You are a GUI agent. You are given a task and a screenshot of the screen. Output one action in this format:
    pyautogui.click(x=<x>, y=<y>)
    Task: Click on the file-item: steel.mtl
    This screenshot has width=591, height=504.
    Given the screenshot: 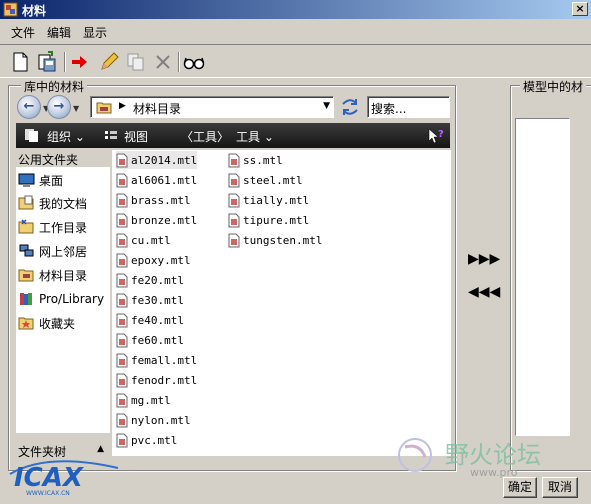 What is the action you would take?
    pyautogui.click(x=265, y=180)
    